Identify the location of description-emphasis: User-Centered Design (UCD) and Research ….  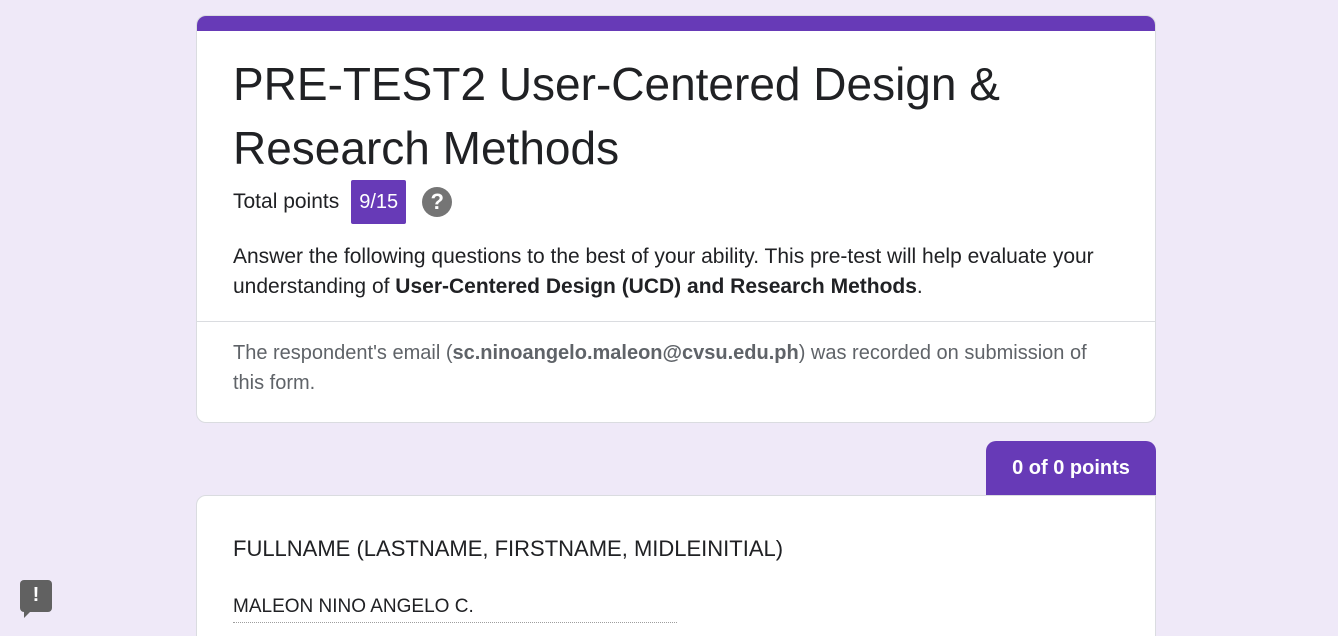
(656, 286).